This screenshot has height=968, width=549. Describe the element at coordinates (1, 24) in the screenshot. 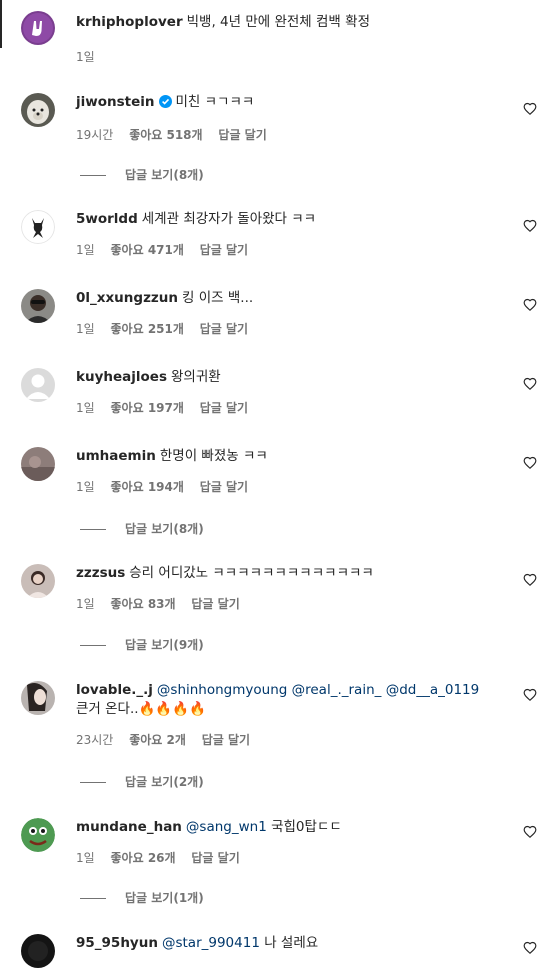

I see `caption-indicator-bar` at that location.